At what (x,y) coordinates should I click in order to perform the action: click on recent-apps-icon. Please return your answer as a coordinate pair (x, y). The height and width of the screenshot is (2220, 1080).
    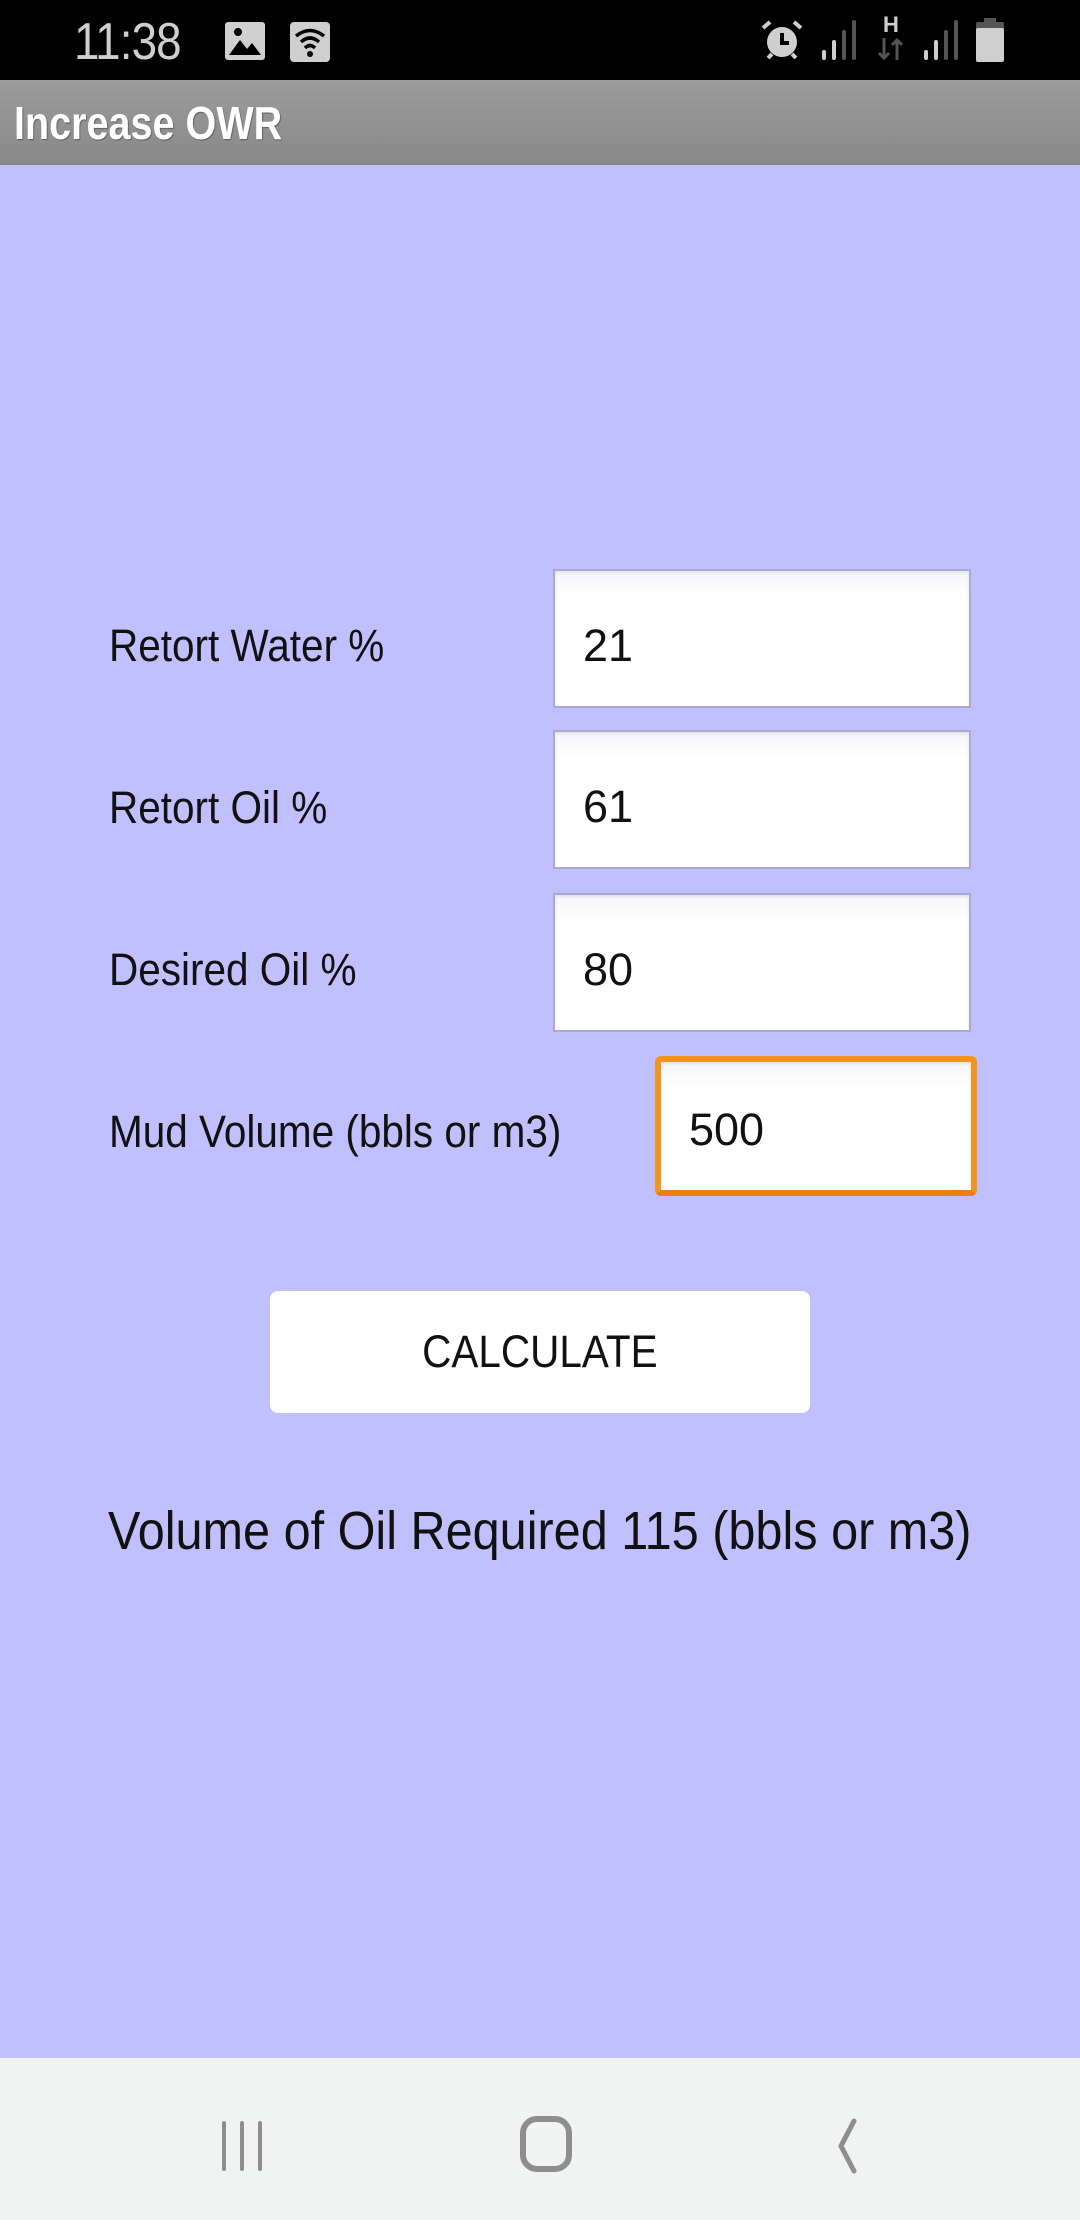
    Looking at the image, I should click on (242, 2146).